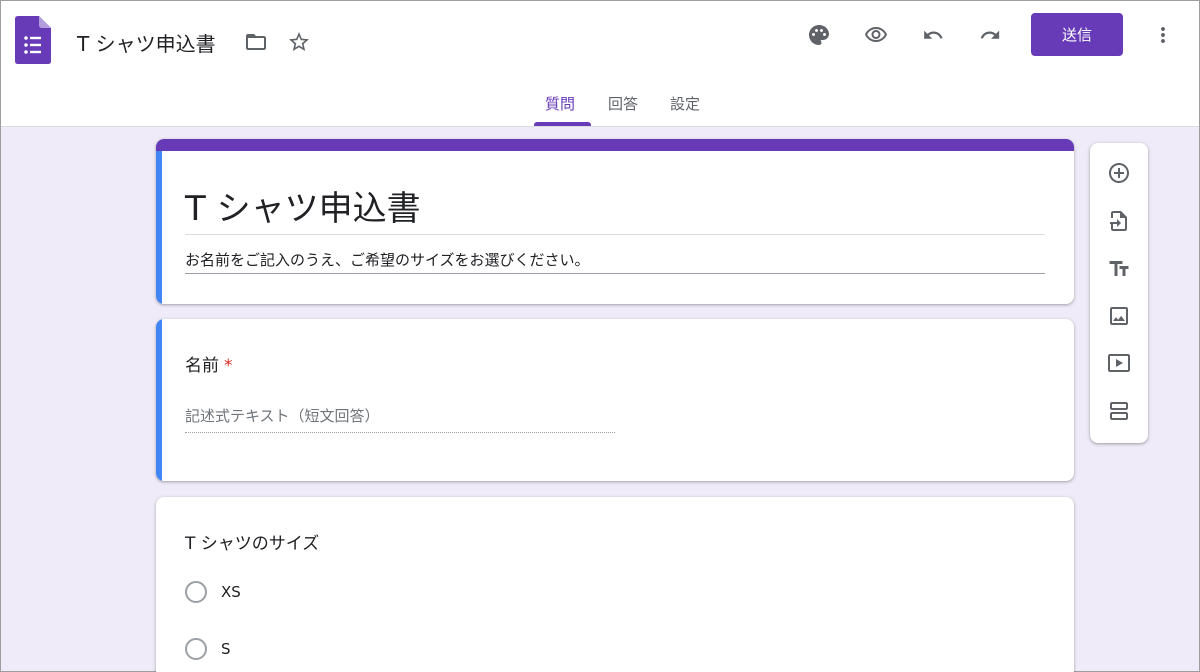 The image size is (1200, 672). I want to click on add-section-icon, so click(1119, 411).